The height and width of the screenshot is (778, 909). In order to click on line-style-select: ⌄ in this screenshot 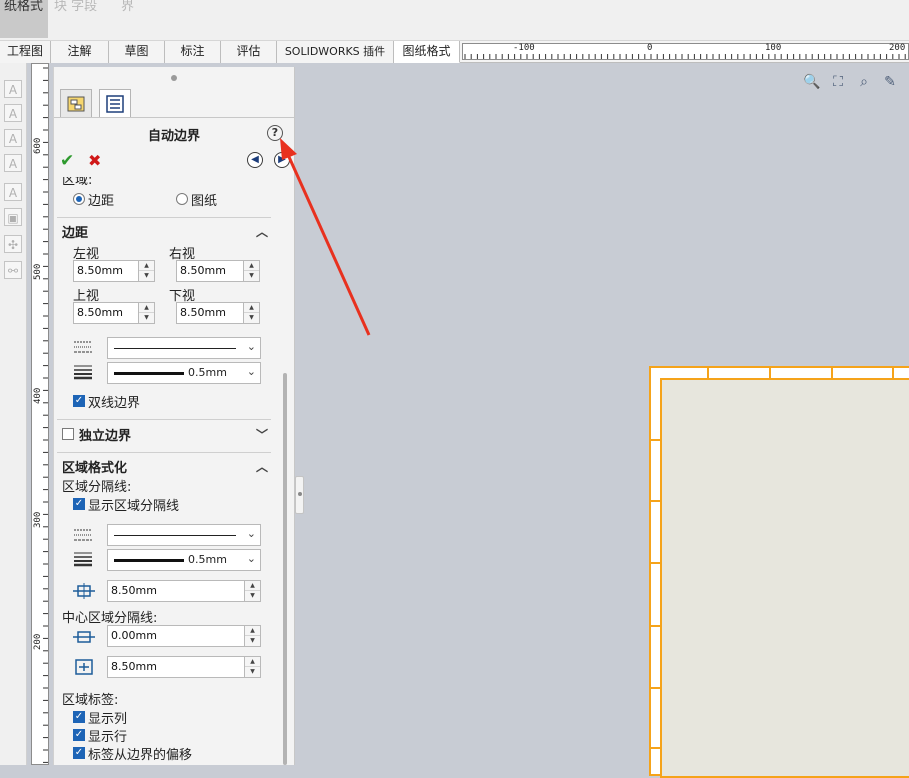, I will do `click(184, 348)`.